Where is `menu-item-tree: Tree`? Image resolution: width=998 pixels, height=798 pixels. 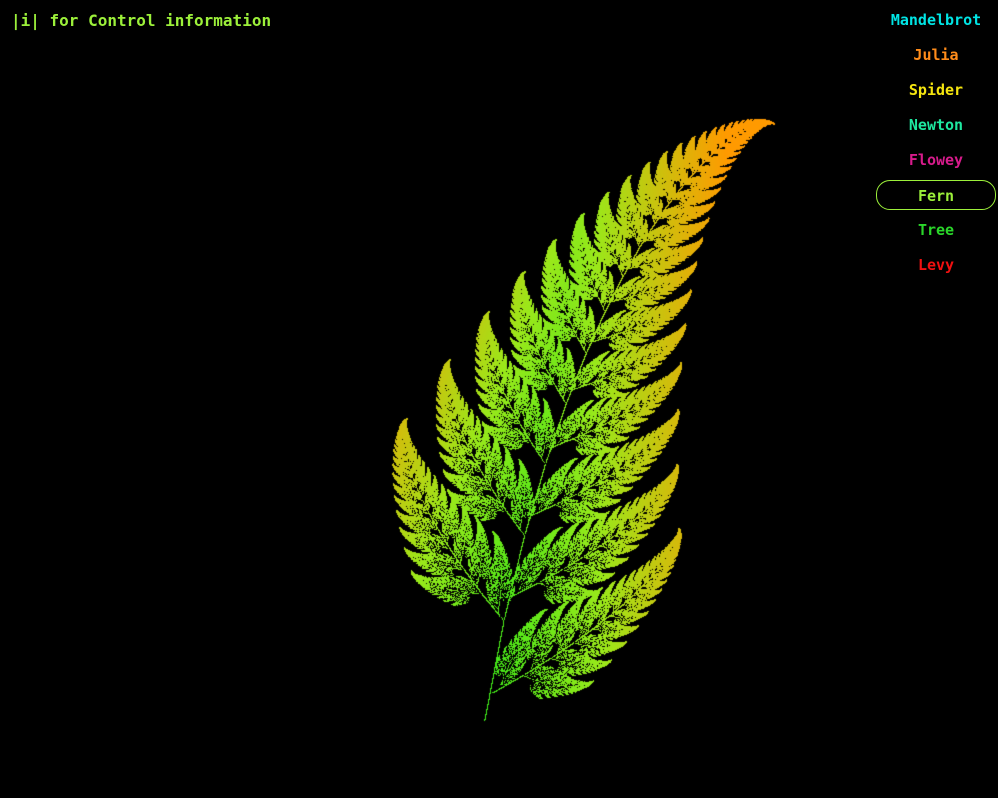 menu-item-tree: Tree is located at coordinates (936, 230).